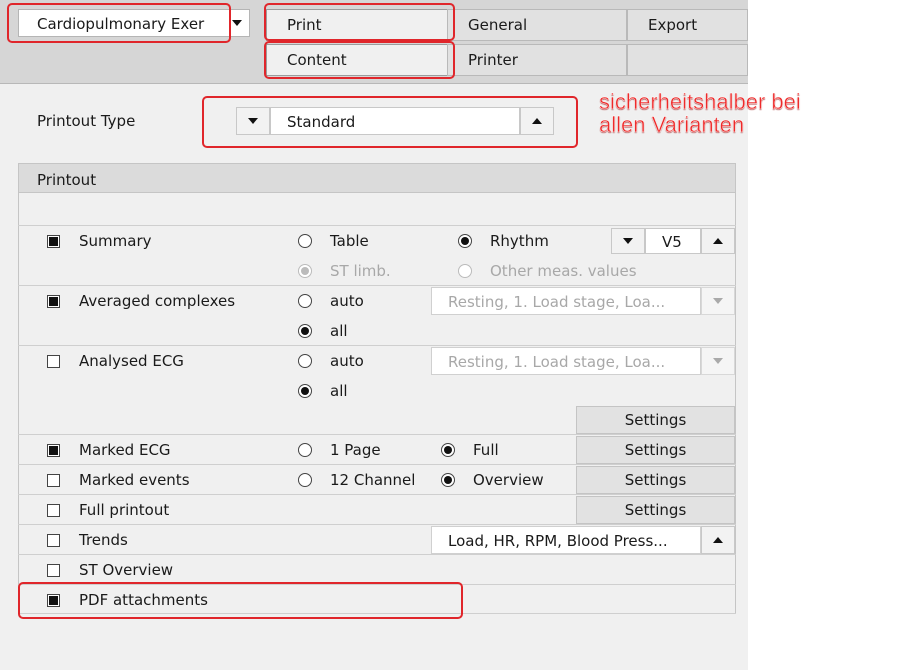 The height and width of the screenshot is (670, 900). I want to click on tab-printer: Printer, so click(537, 60).